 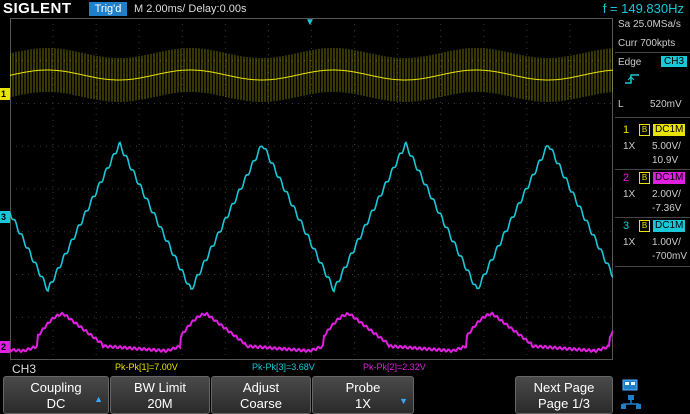 I want to click on ch3-offset-marker: 3, so click(x=5, y=217).